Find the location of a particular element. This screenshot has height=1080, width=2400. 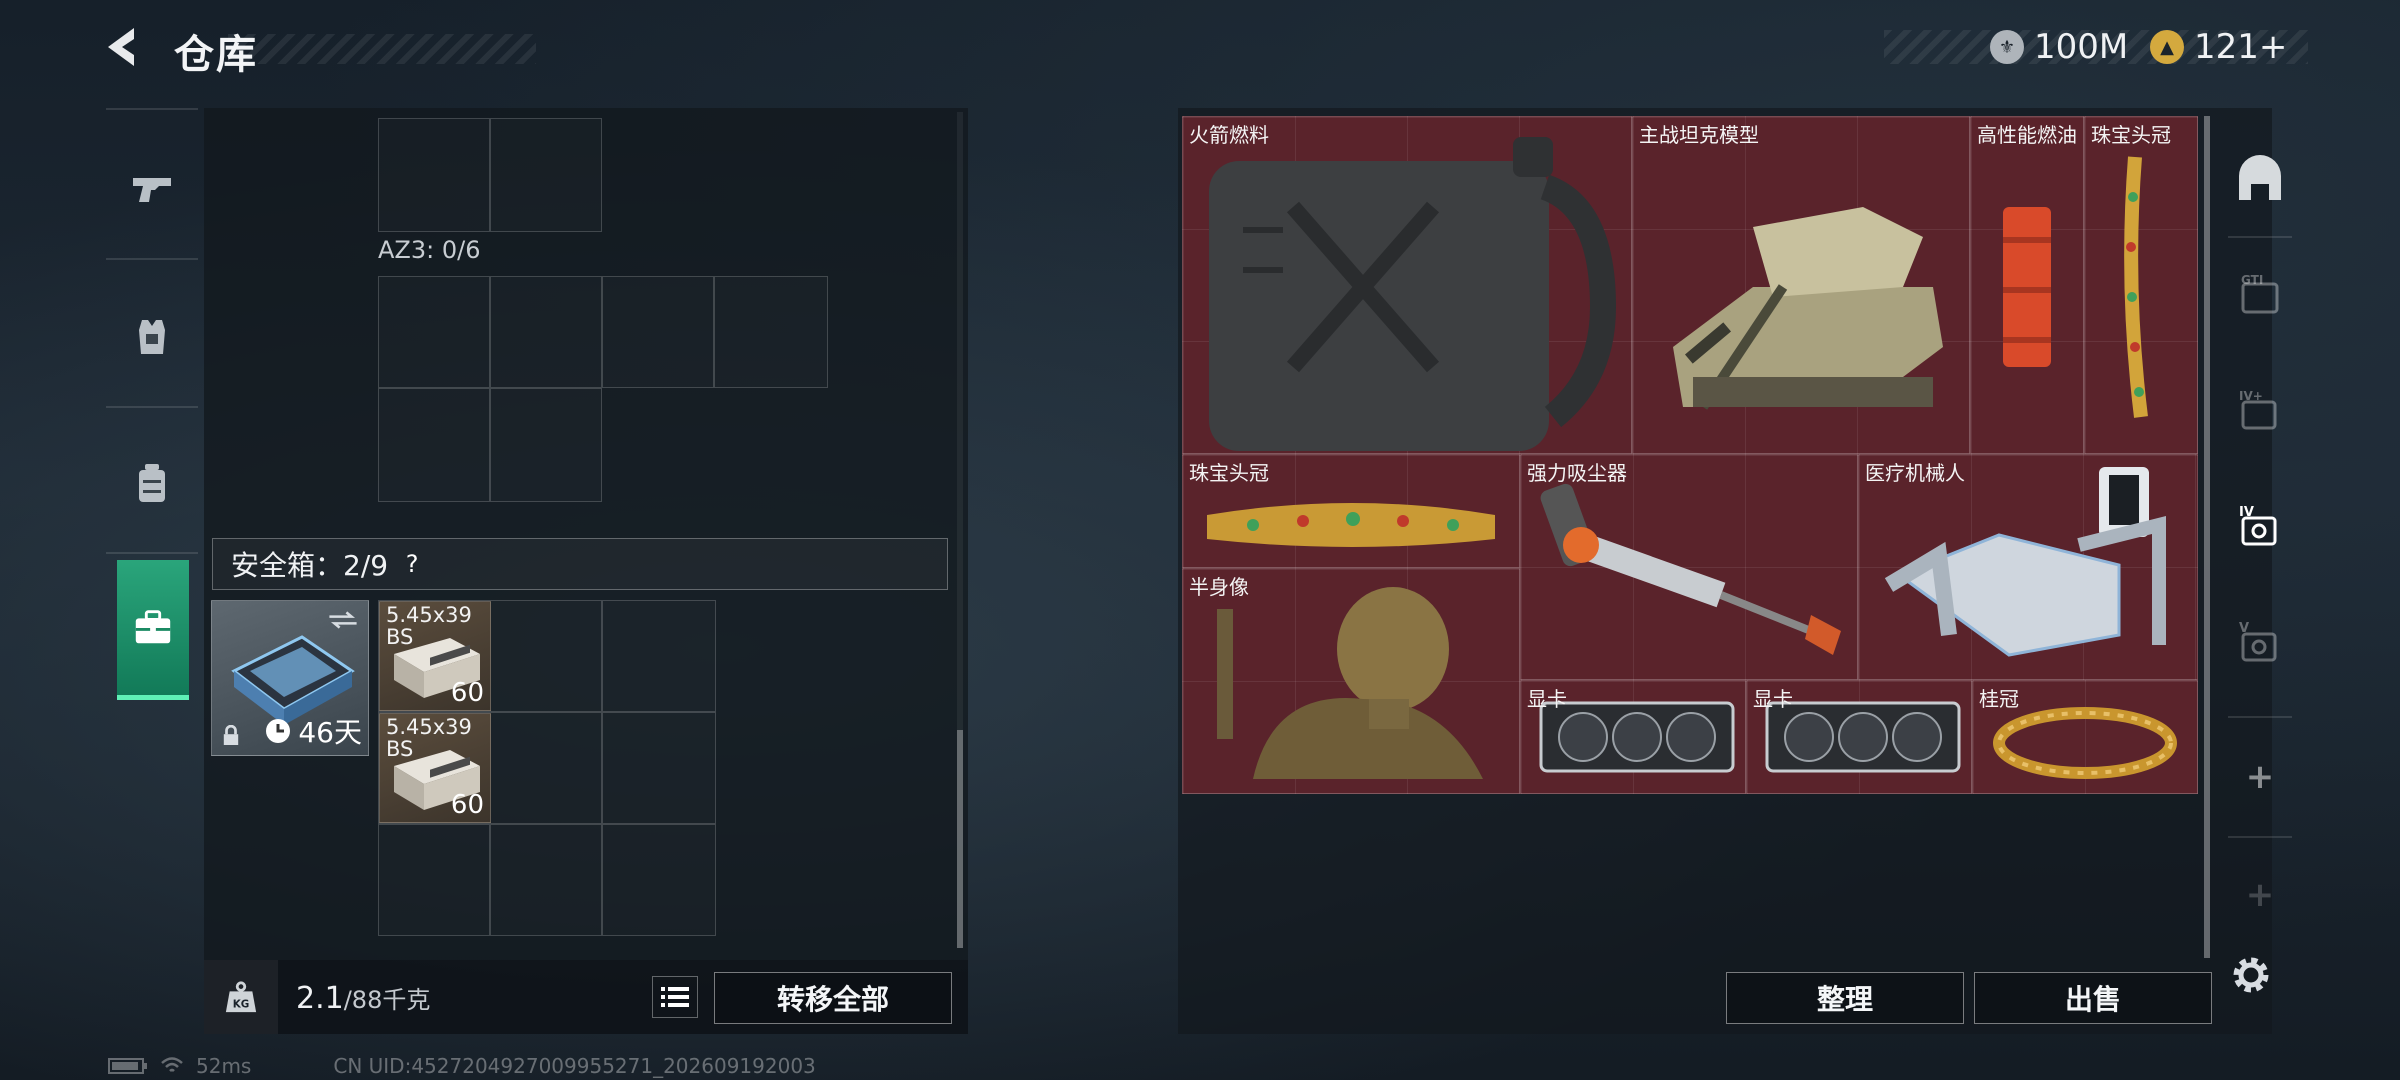

vacuum-icon is located at coordinates (1690, 569).